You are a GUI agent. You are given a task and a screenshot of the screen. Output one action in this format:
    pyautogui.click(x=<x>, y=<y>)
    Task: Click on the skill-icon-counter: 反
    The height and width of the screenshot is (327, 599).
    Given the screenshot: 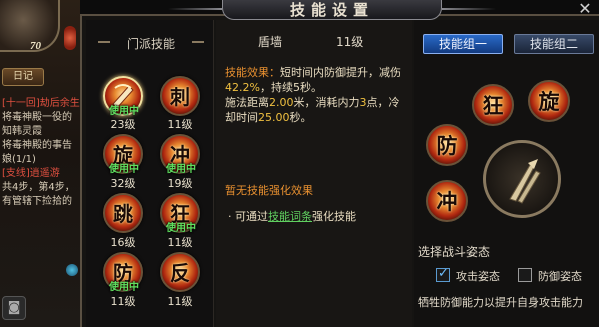 What is the action you would take?
    pyautogui.click(x=180, y=272)
    